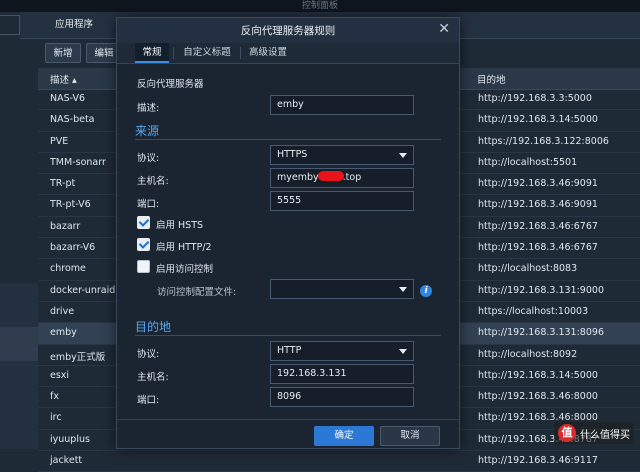 This screenshot has height=472, width=640. Describe the element at coordinates (538, 461) in the screenshot. I see `row-destination: http://192.168.3.46:9117` at that location.